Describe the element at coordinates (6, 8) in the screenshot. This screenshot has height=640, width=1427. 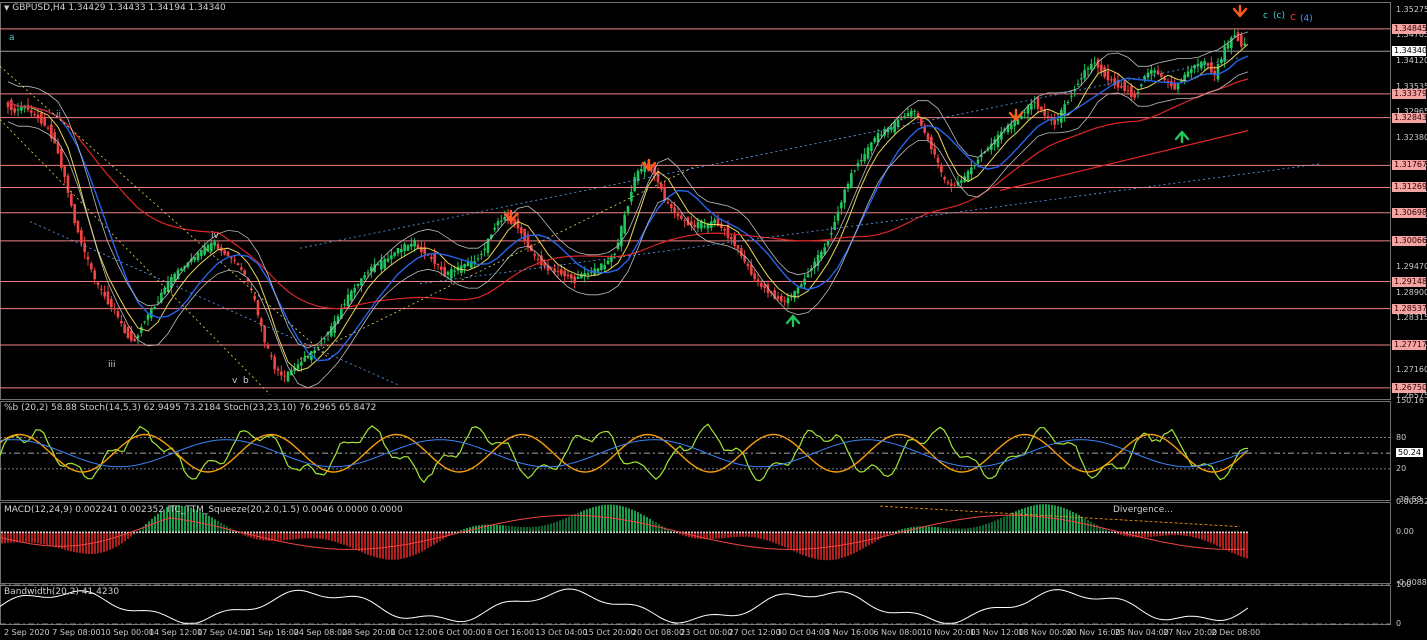
I see `menu-triangle-icon: ▼` at that location.